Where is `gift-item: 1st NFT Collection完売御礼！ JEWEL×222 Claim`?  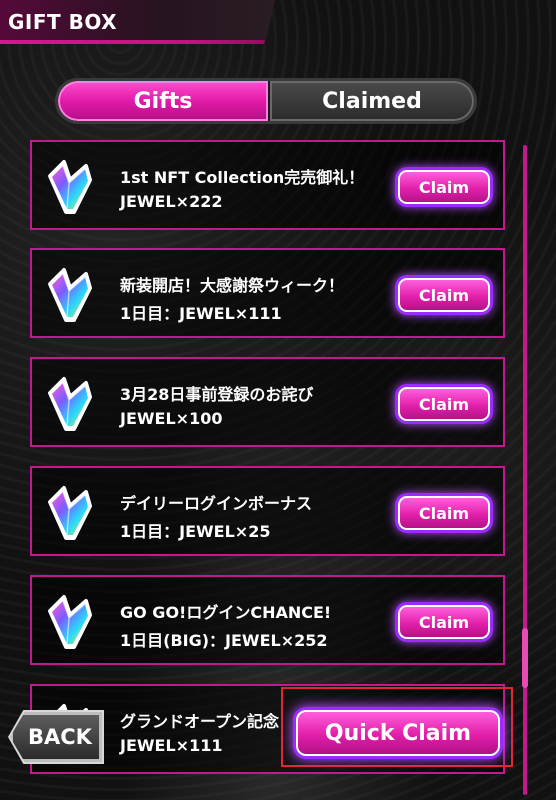
gift-item: 1st NFT Collection完売御礼！ JEWEL×222 Claim is located at coordinates (267, 185).